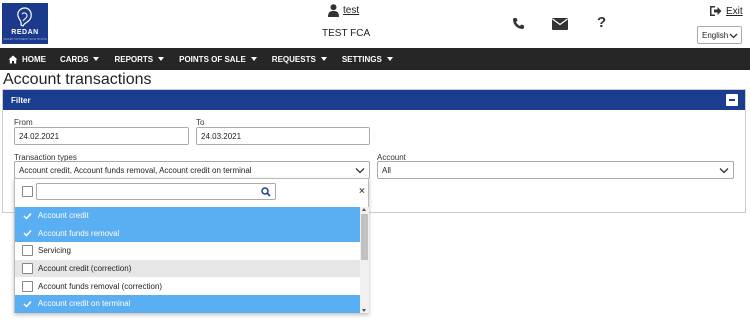 This screenshot has width=750, height=321. I want to click on dropdown-option: Account funds removal, so click(187, 233).